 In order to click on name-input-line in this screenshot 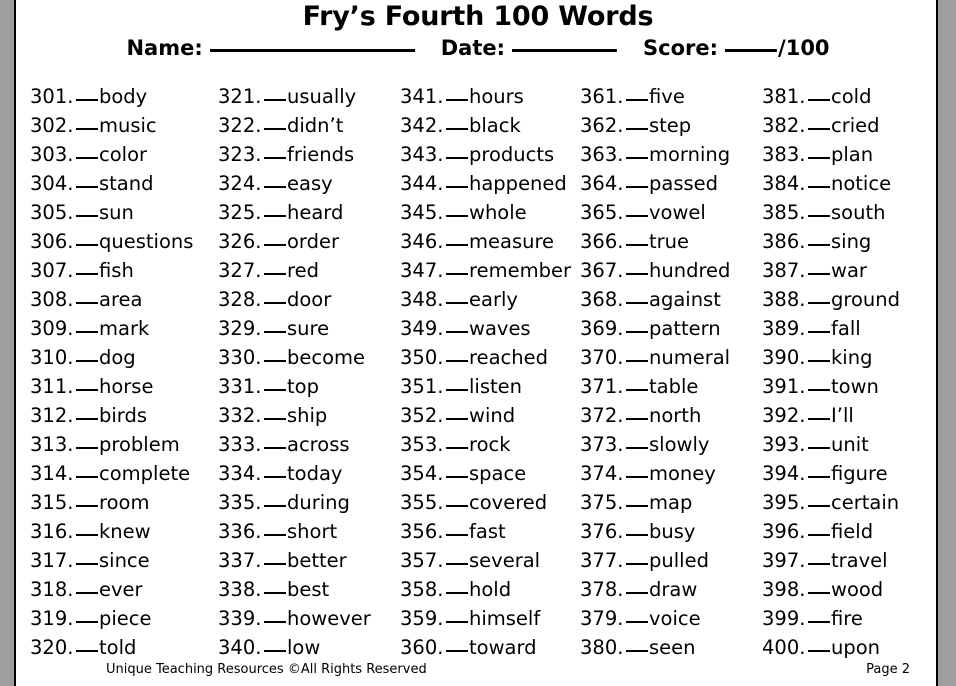, I will do `click(312, 50)`.